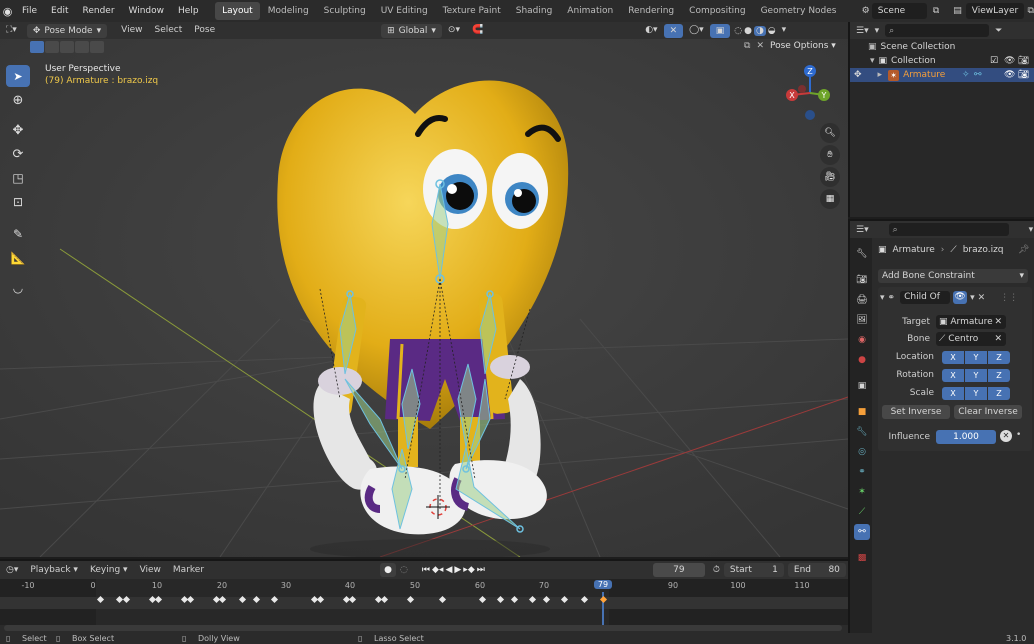  What do you see at coordinates (738, 31) in the screenshot?
I see `wireframe-shading-icon: ◌` at bounding box center [738, 31].